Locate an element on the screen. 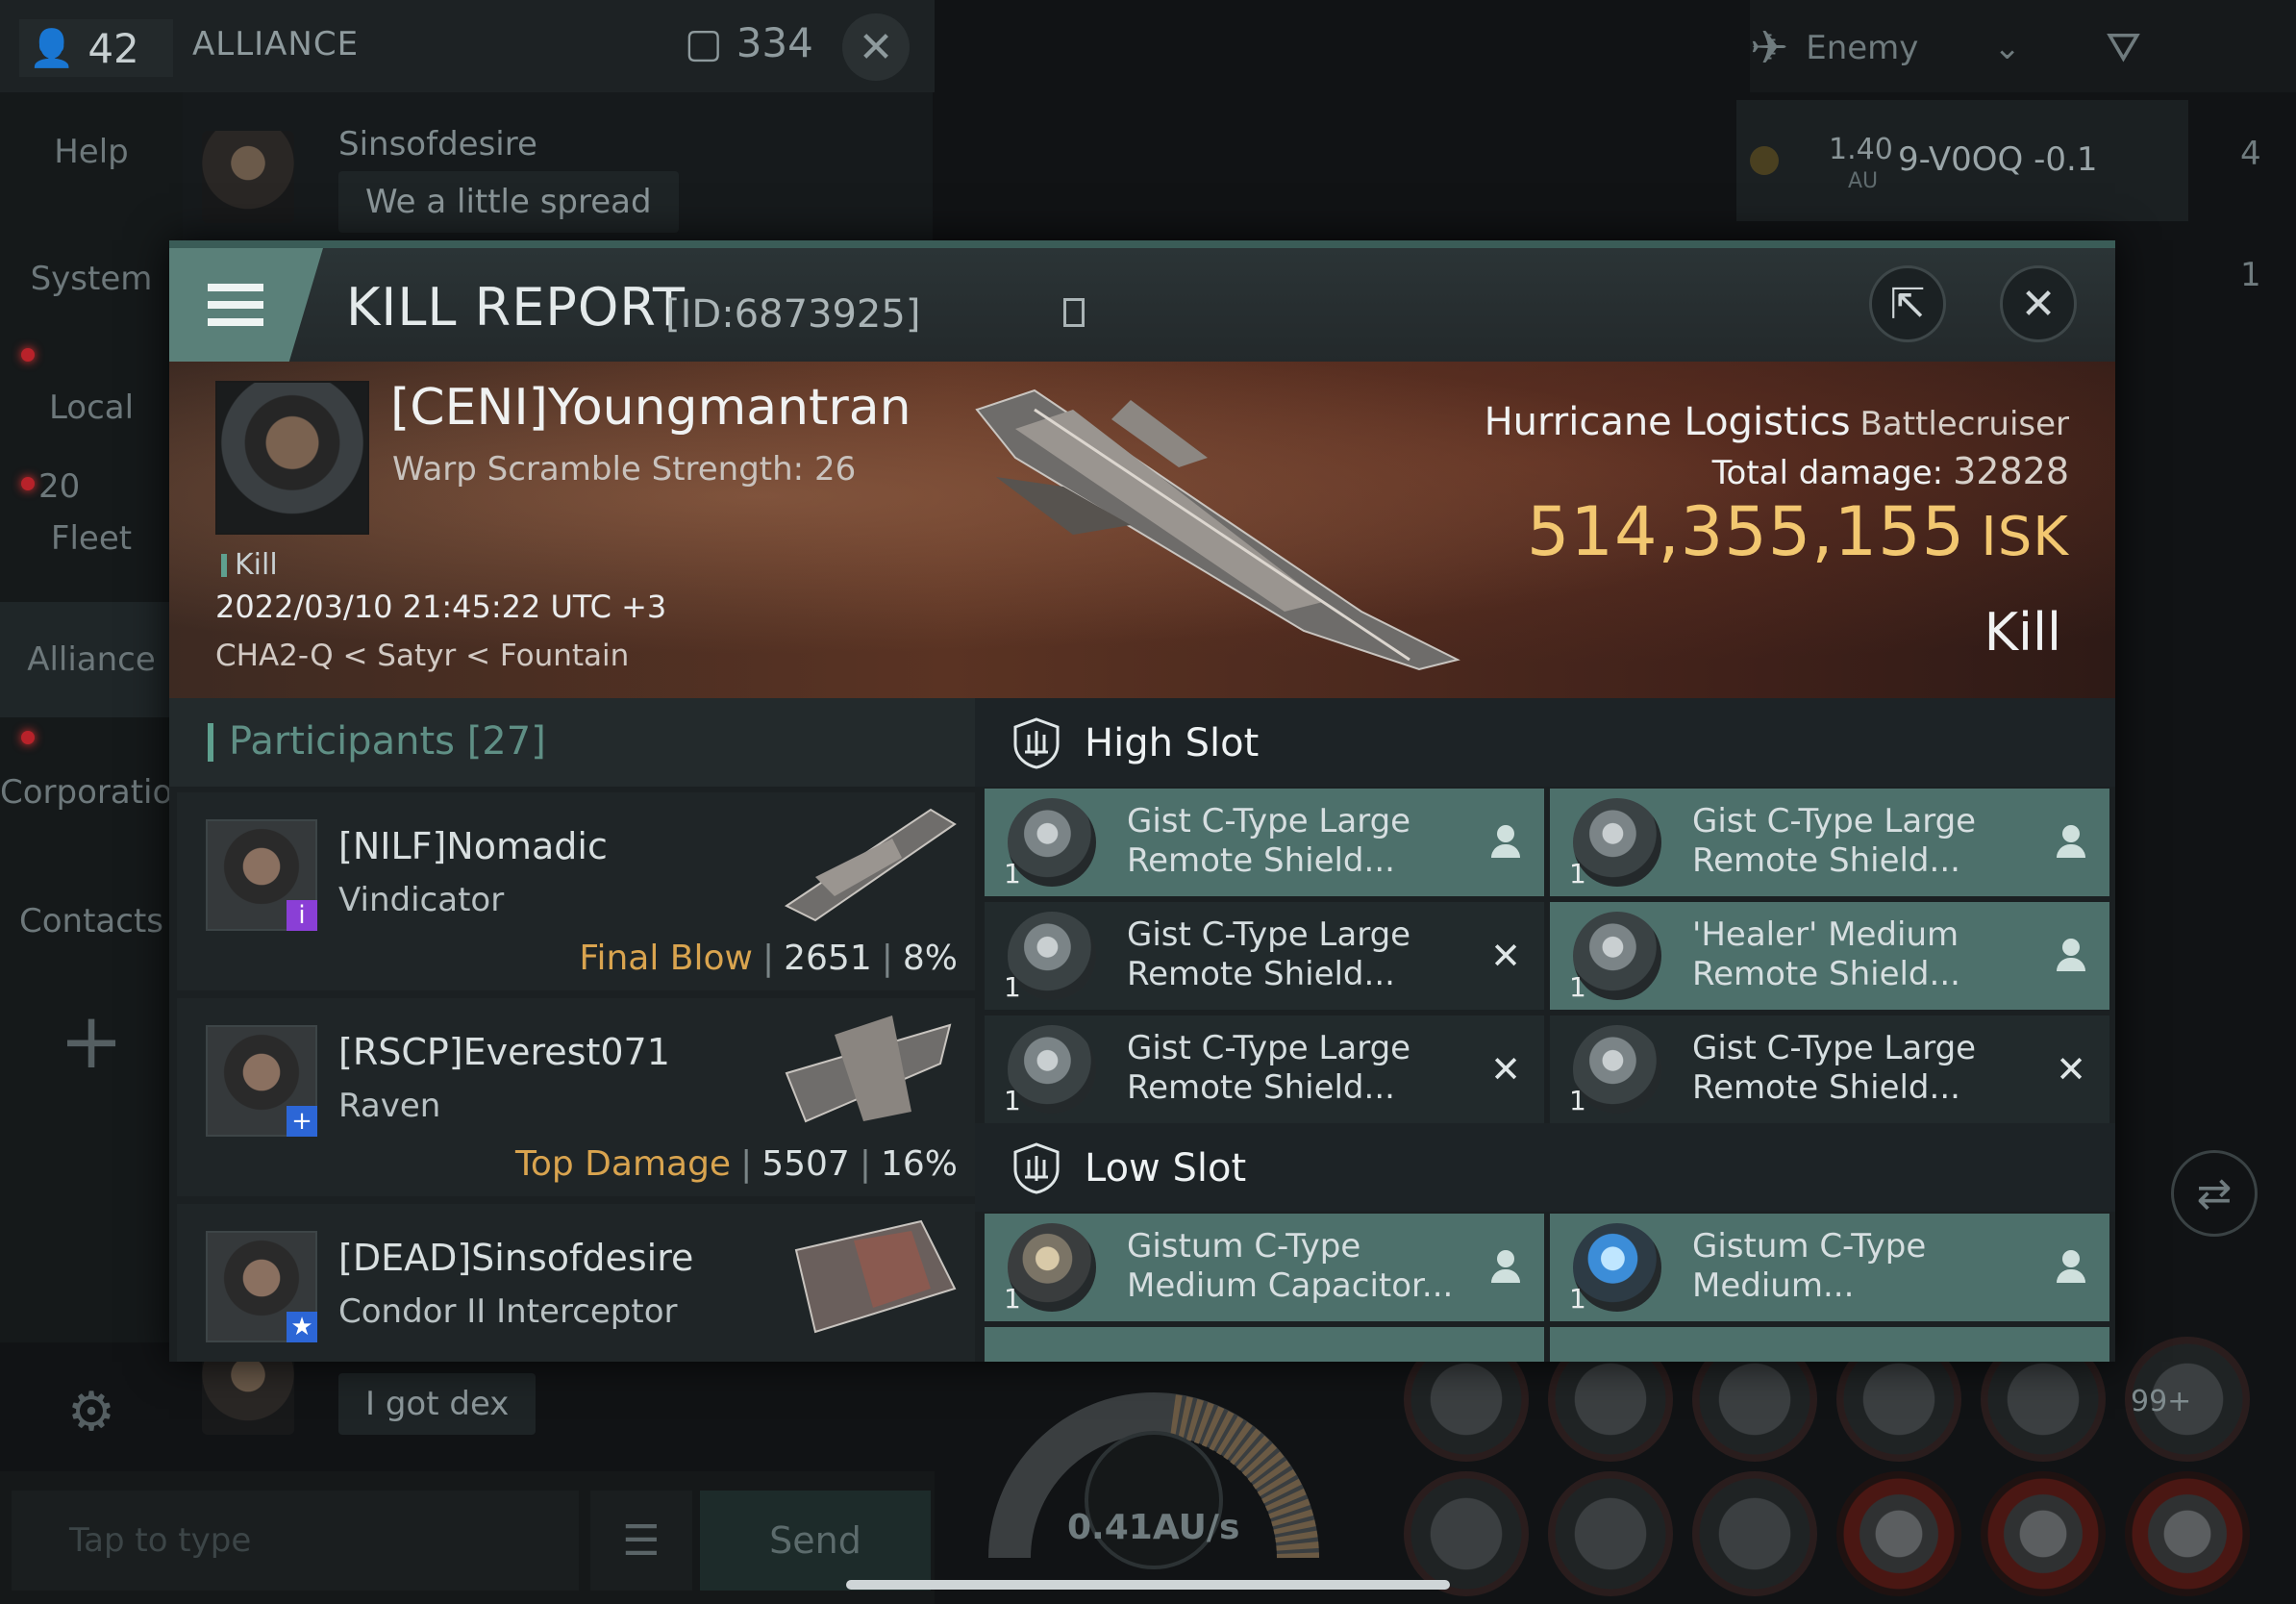 The height and width of the screenshot is (1604, 2296). chat-menu-button: ☰ is located at coordinates (641, 1541).